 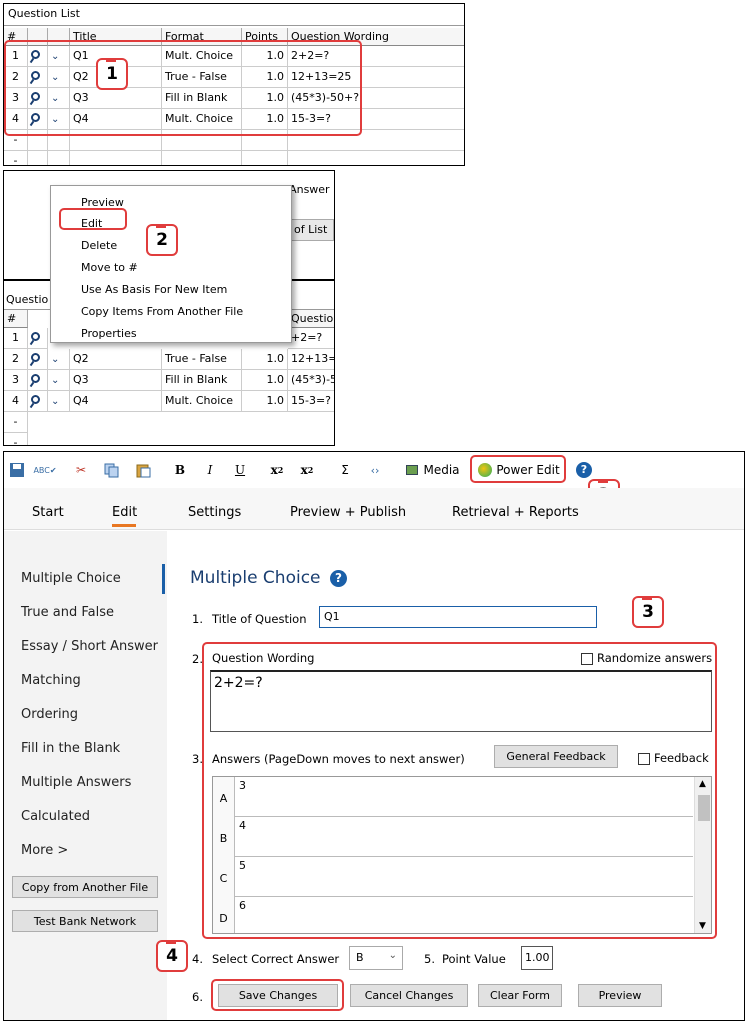 I want to click on sigma-icon: Σ, so click(x=345, y=470).